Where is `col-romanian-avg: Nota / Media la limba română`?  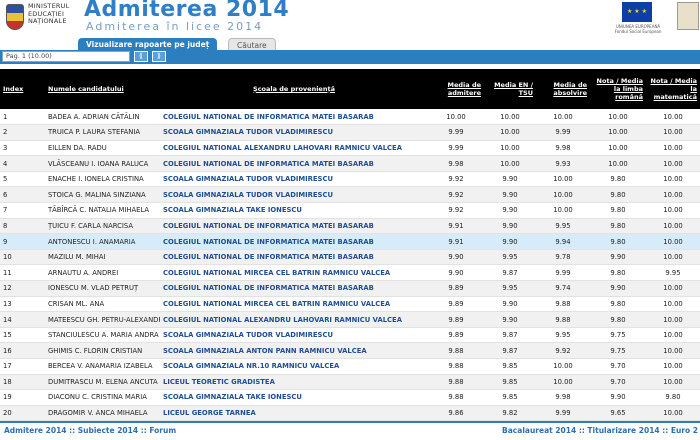 col-romanian-avg: Nota / Media la limba română is located at coordinates (618, 89).